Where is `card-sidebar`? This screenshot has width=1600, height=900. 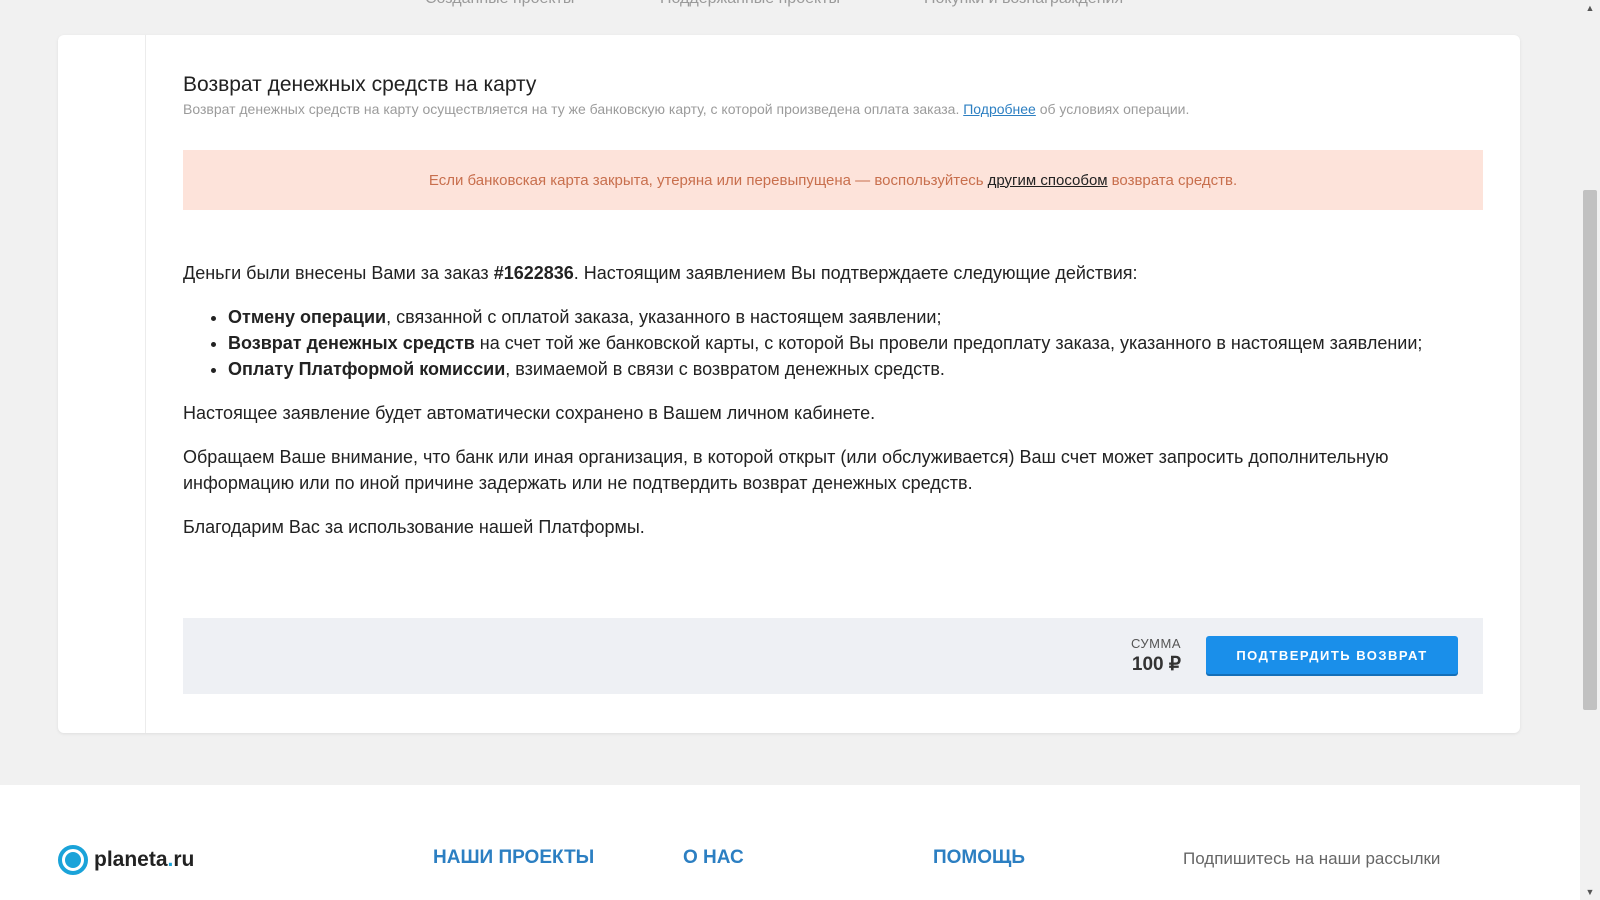 card-sidebar is located at coordinates (102, 384).